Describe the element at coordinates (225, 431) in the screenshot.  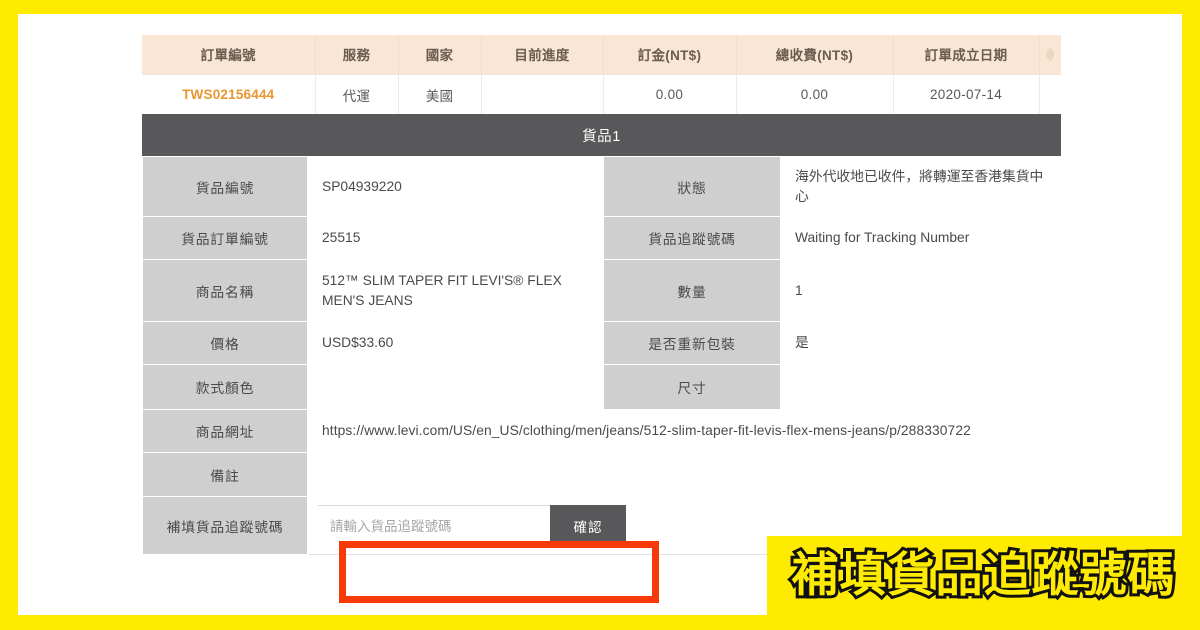
I see `label-product-url: 商品網址` at that location.